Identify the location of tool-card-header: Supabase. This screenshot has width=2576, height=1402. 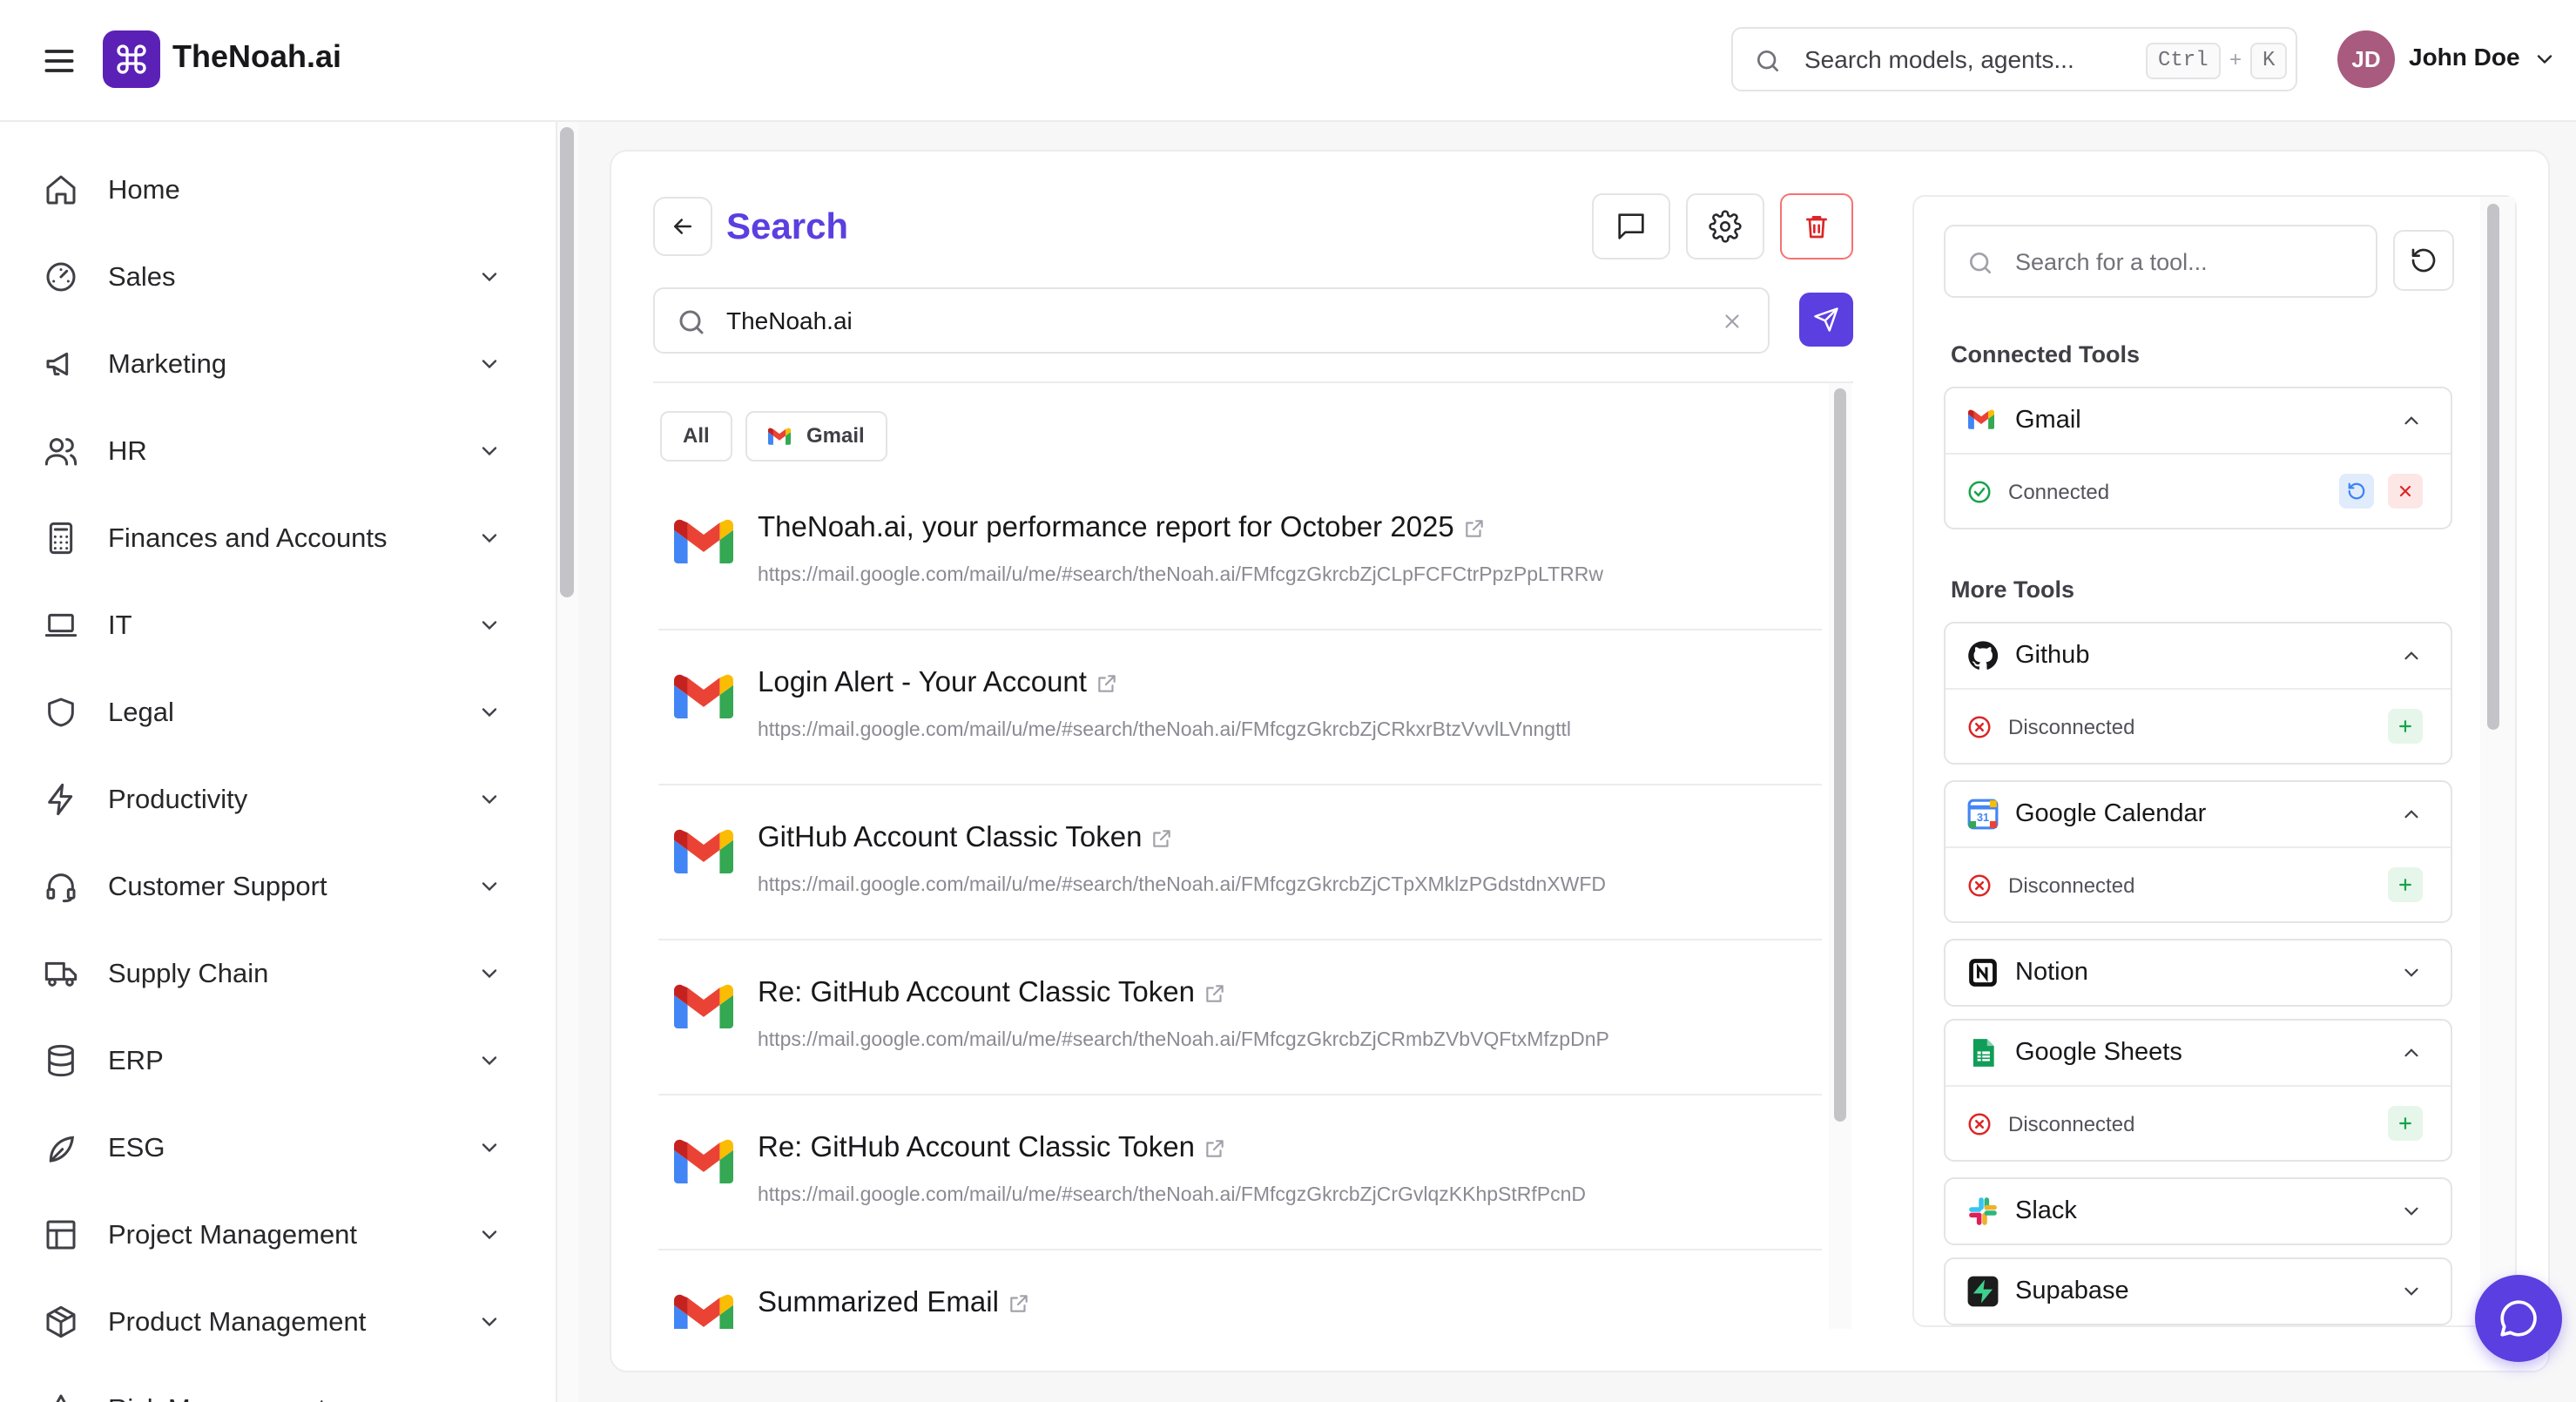
(2198, 1291).